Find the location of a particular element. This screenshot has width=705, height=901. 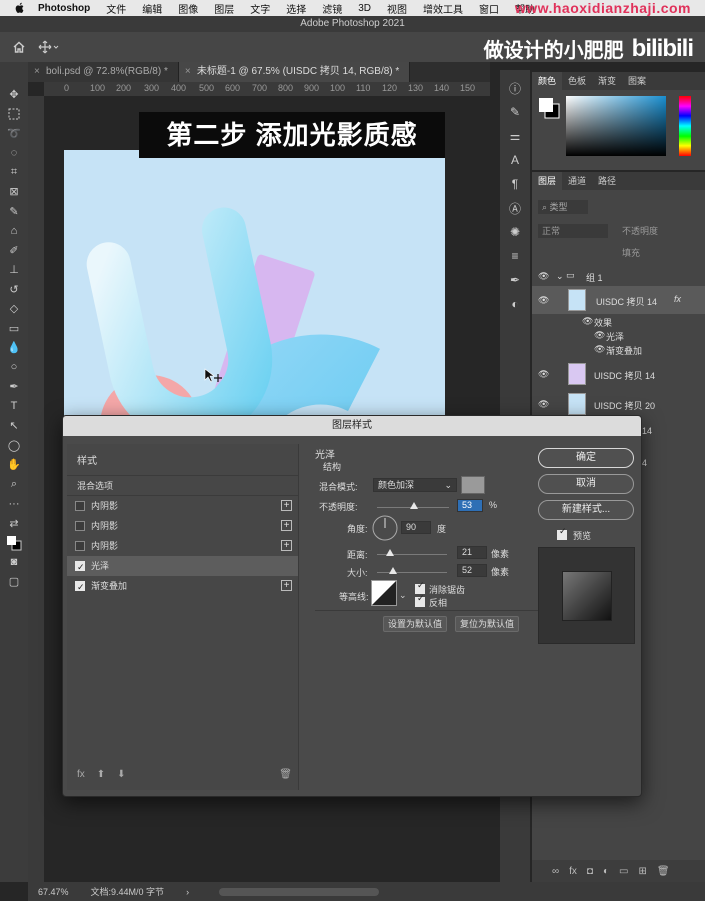

ok-button: 确定 is located at coordinates (586, 458).